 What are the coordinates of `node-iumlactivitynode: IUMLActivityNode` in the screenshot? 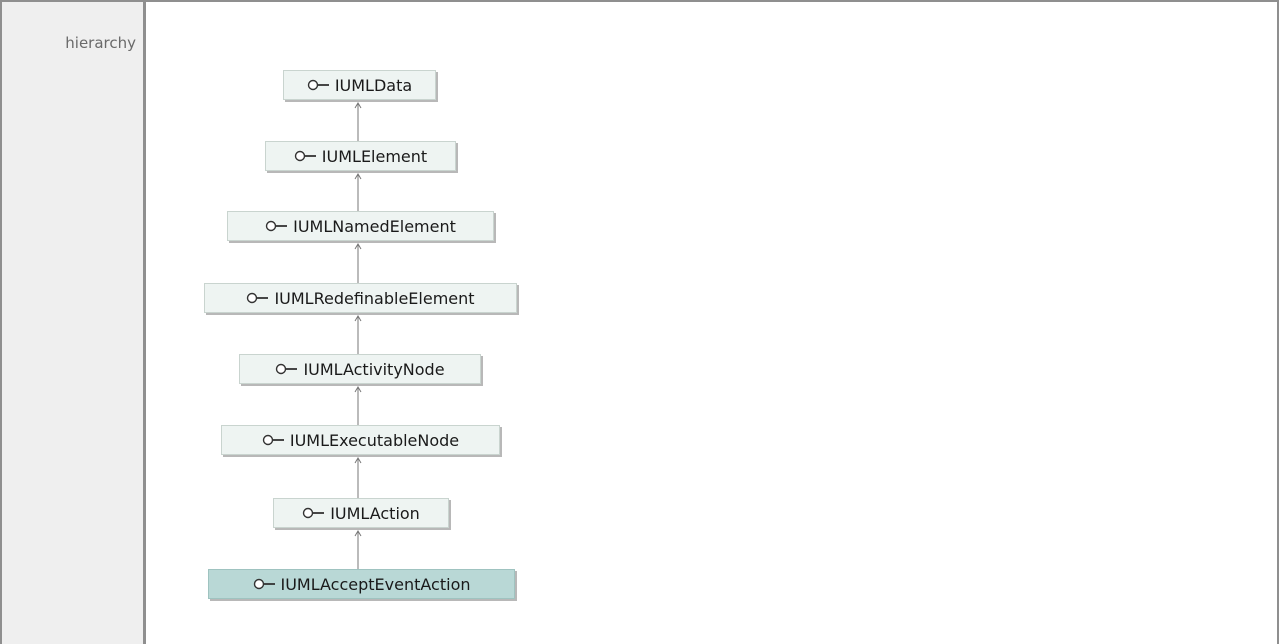 It's located at (360, 369).